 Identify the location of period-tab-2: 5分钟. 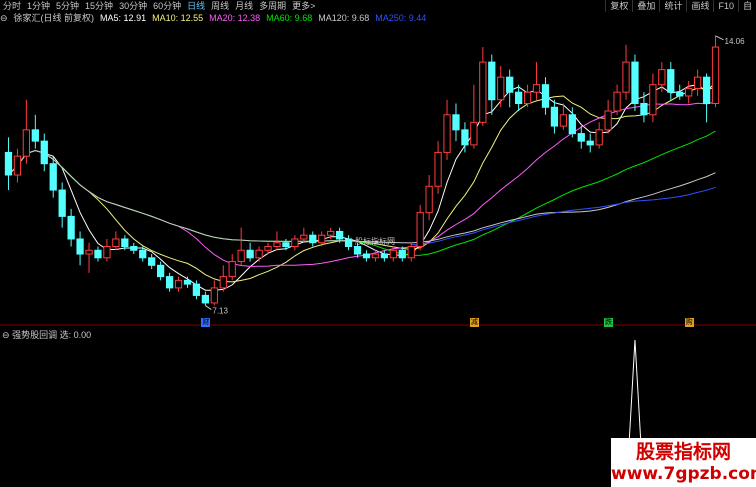
(67, 6).